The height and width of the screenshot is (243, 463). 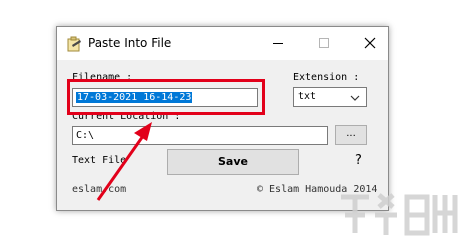 What do you see at coordinates (120, 168) in the screenshot?
I see `arrow-shaft` at bounding box center [120, 168].